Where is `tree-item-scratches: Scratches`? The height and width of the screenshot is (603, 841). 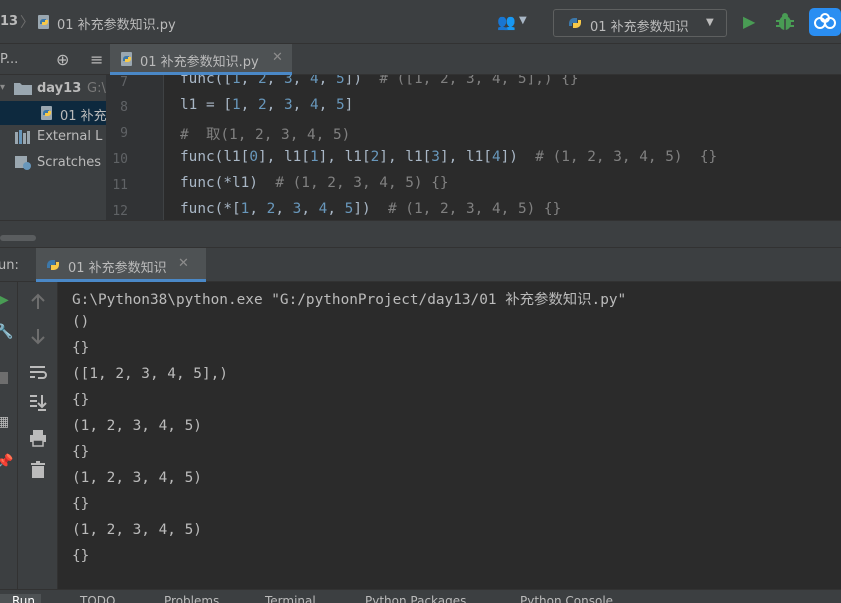
tree-item-scratches: Scratches is located at coordinates (53, 163).